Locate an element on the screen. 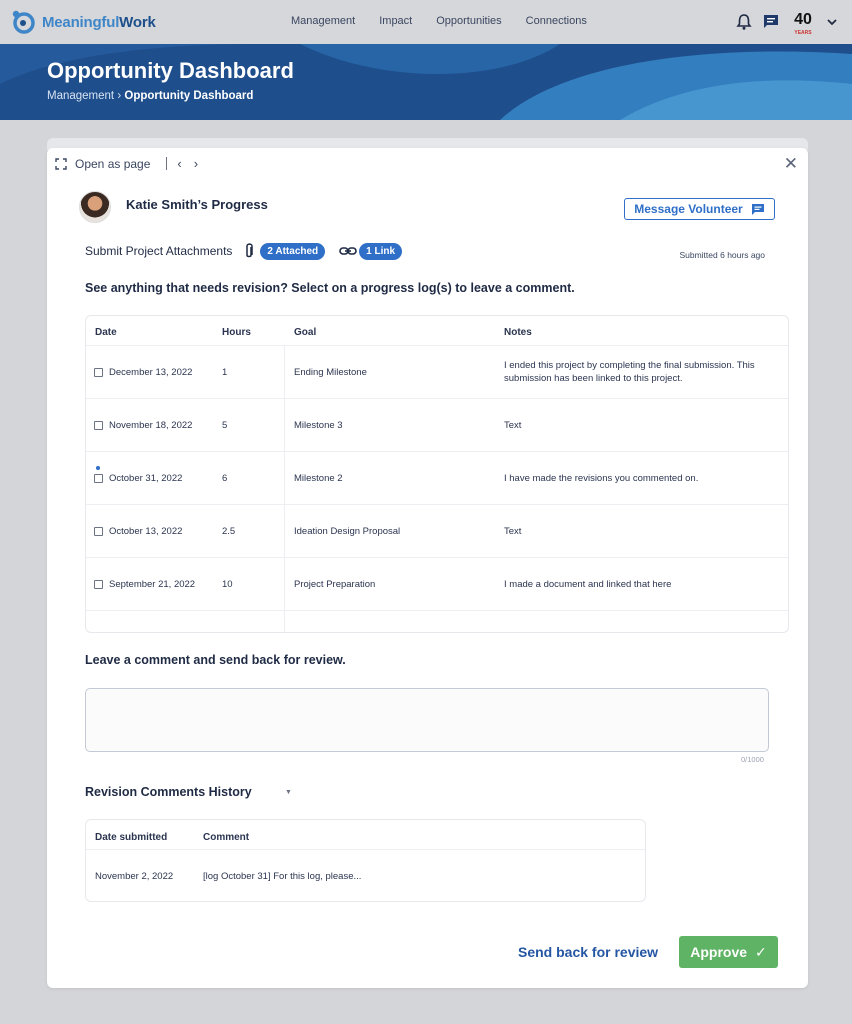 This screenshot has width=852, height=1024. row-goal: Ending Milestone is located at coordinates (330, 372).